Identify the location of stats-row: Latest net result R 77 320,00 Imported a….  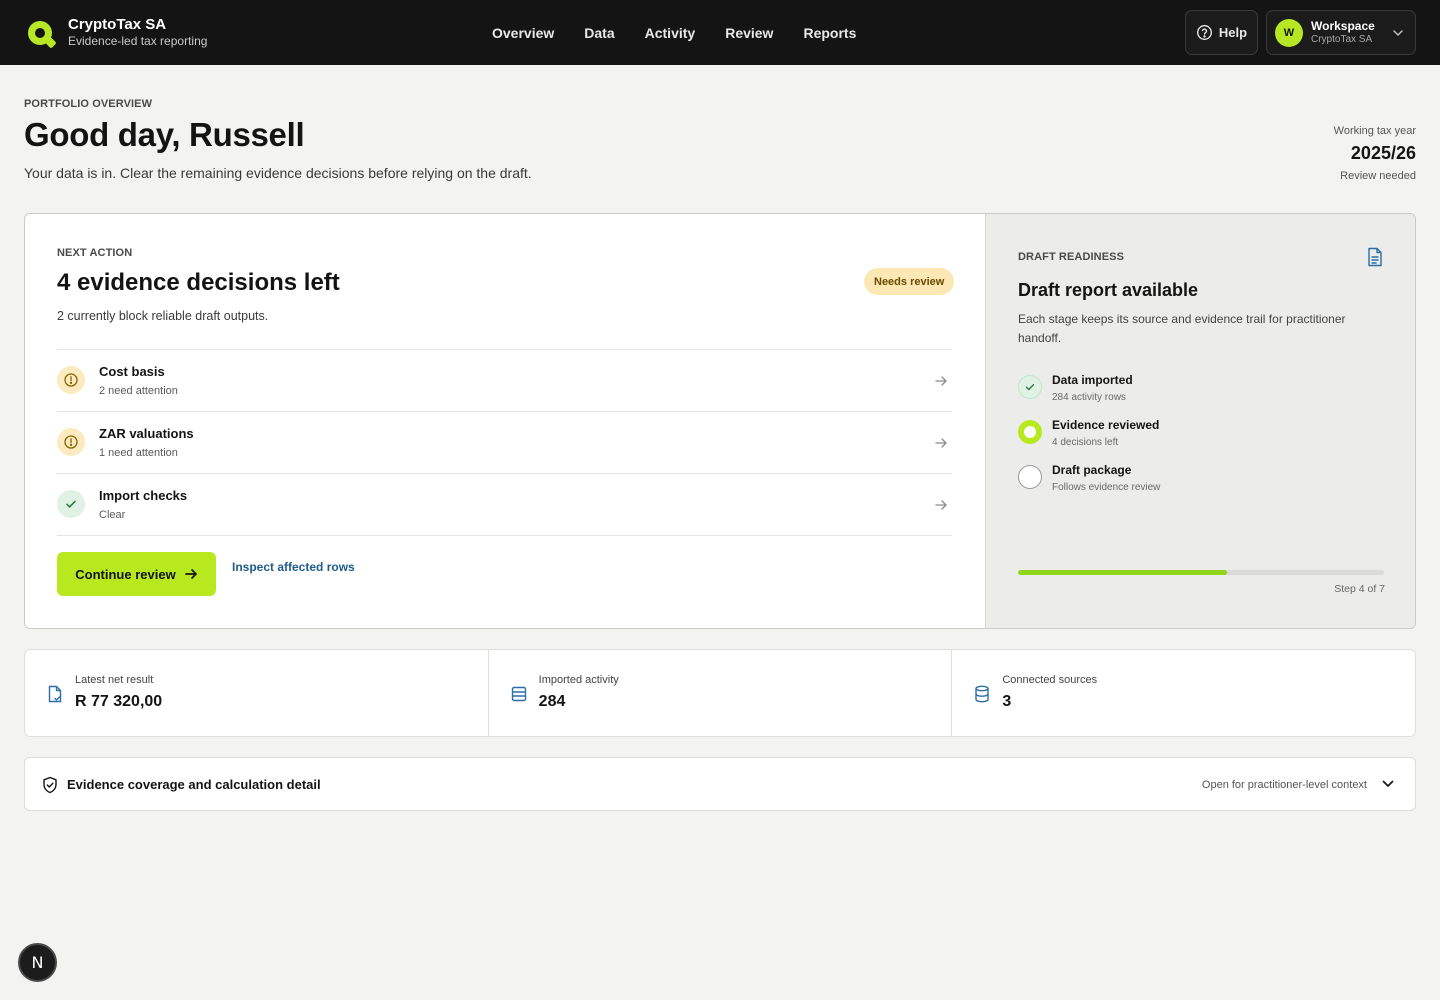
(720, 693).